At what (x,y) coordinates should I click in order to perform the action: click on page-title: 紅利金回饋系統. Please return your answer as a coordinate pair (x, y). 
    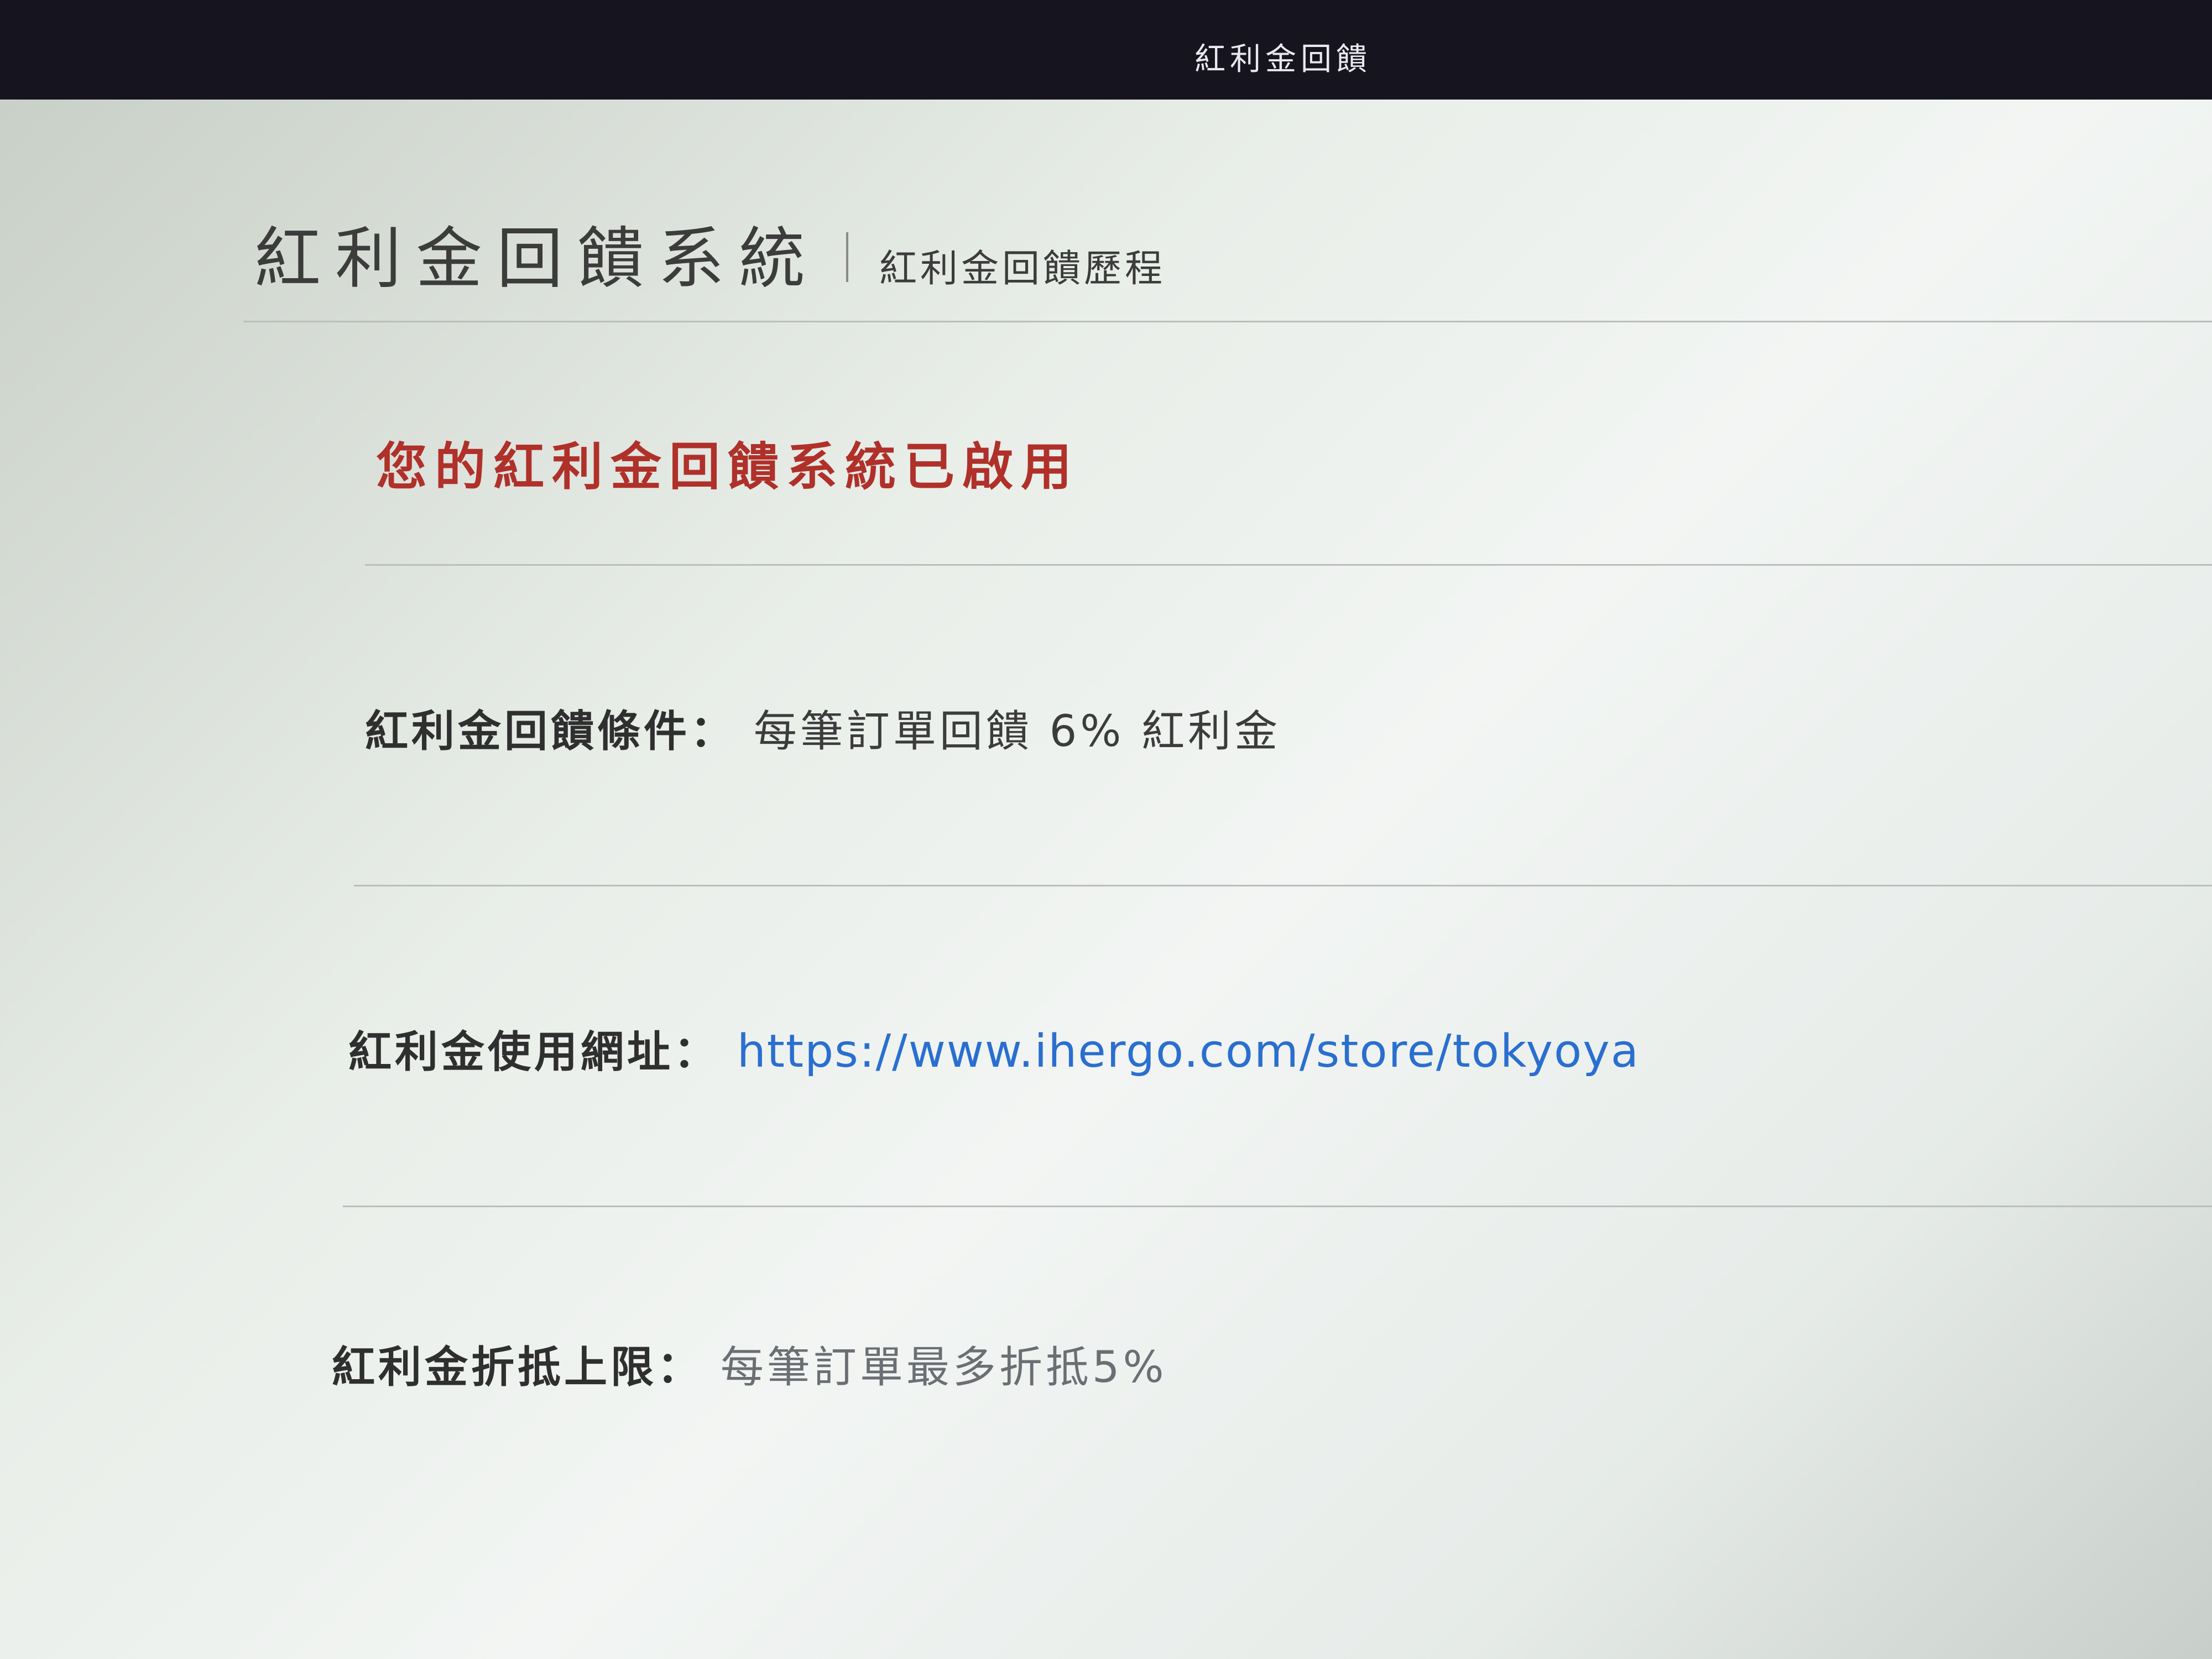
    Looking at the image, I should click on (537, 260).